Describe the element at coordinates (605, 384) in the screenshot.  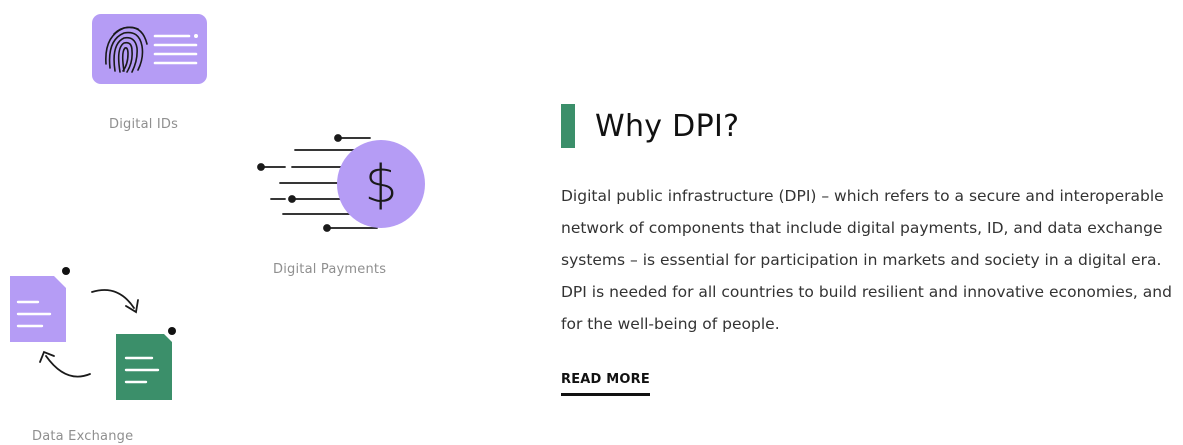
I see `read-more-link: READ MORE` at that location.